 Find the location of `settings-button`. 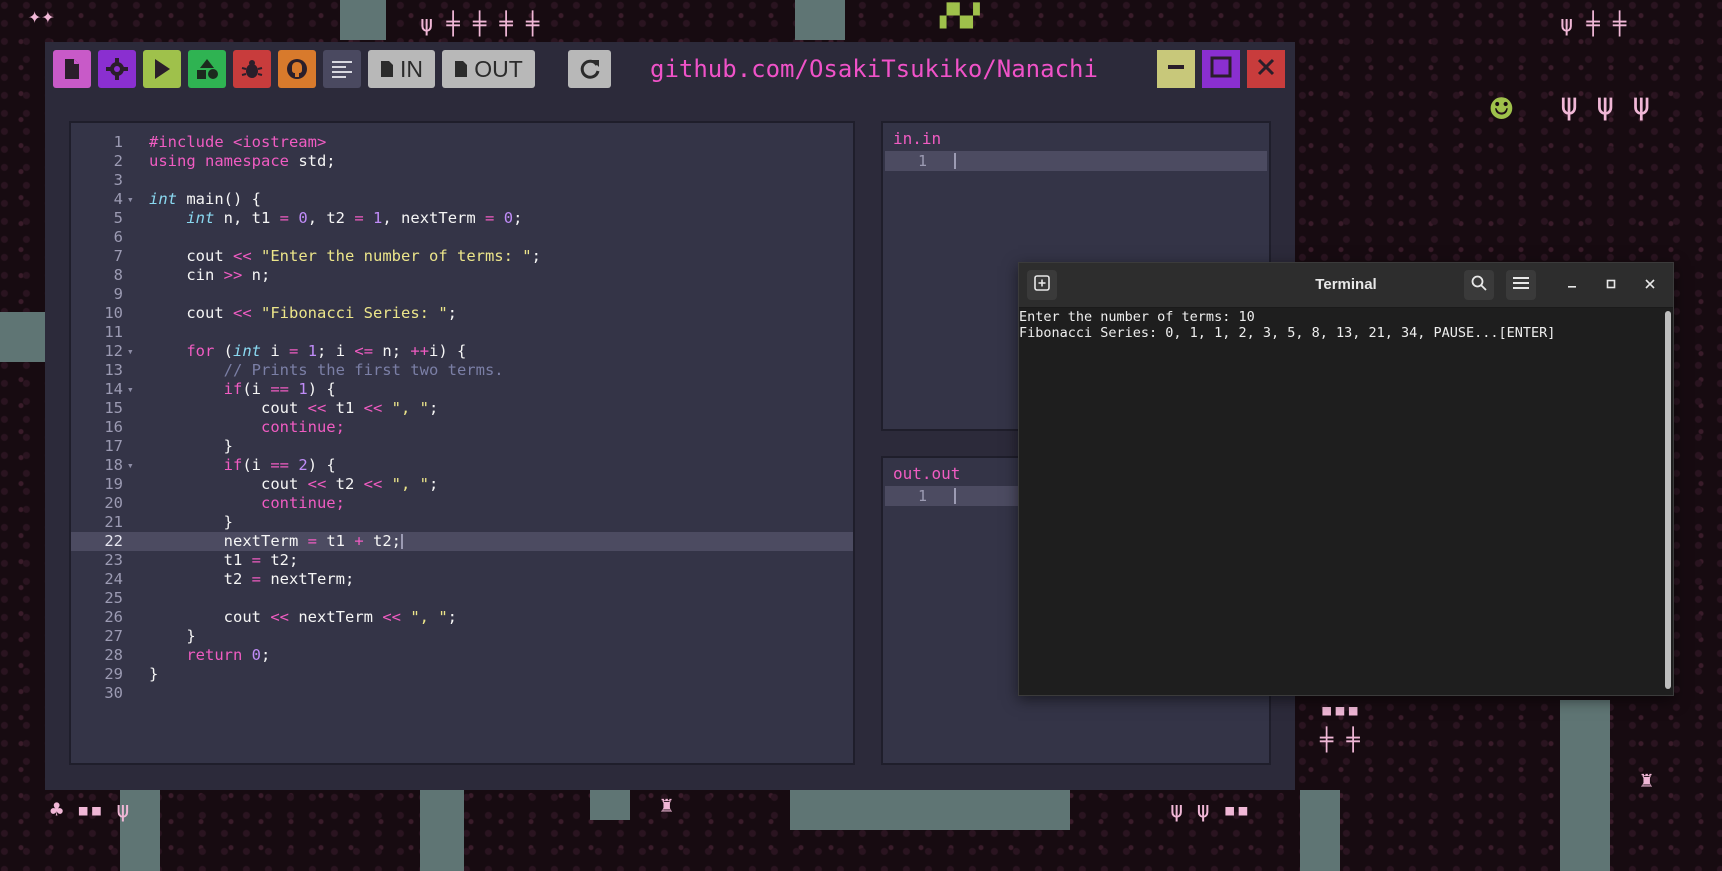

settings-button is located at coordinates (117, 69).